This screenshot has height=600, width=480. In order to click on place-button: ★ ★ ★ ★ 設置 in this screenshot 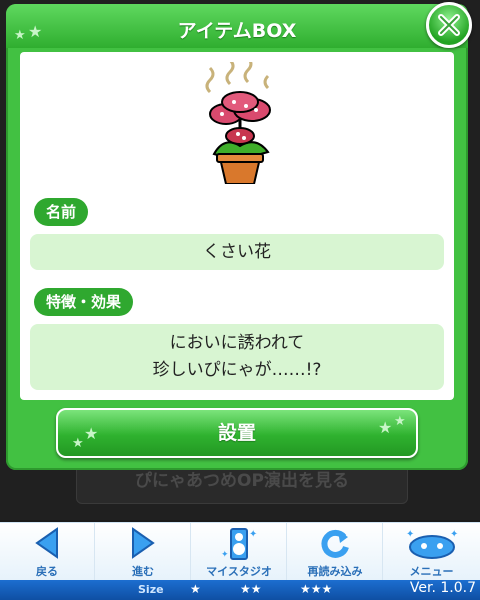, I will do `click(237, 433)`.